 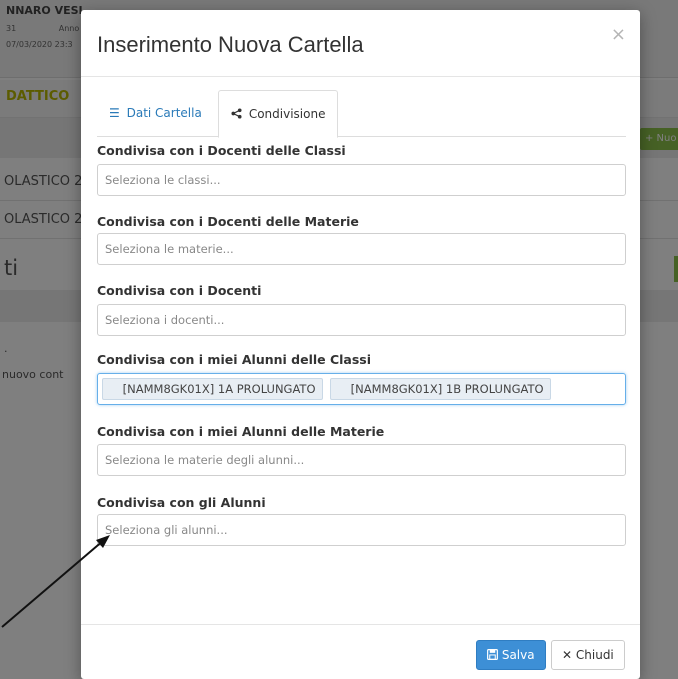 I want to click on field-label-docenti: Condivisa con i Docenti, so click(x=179, y=290).